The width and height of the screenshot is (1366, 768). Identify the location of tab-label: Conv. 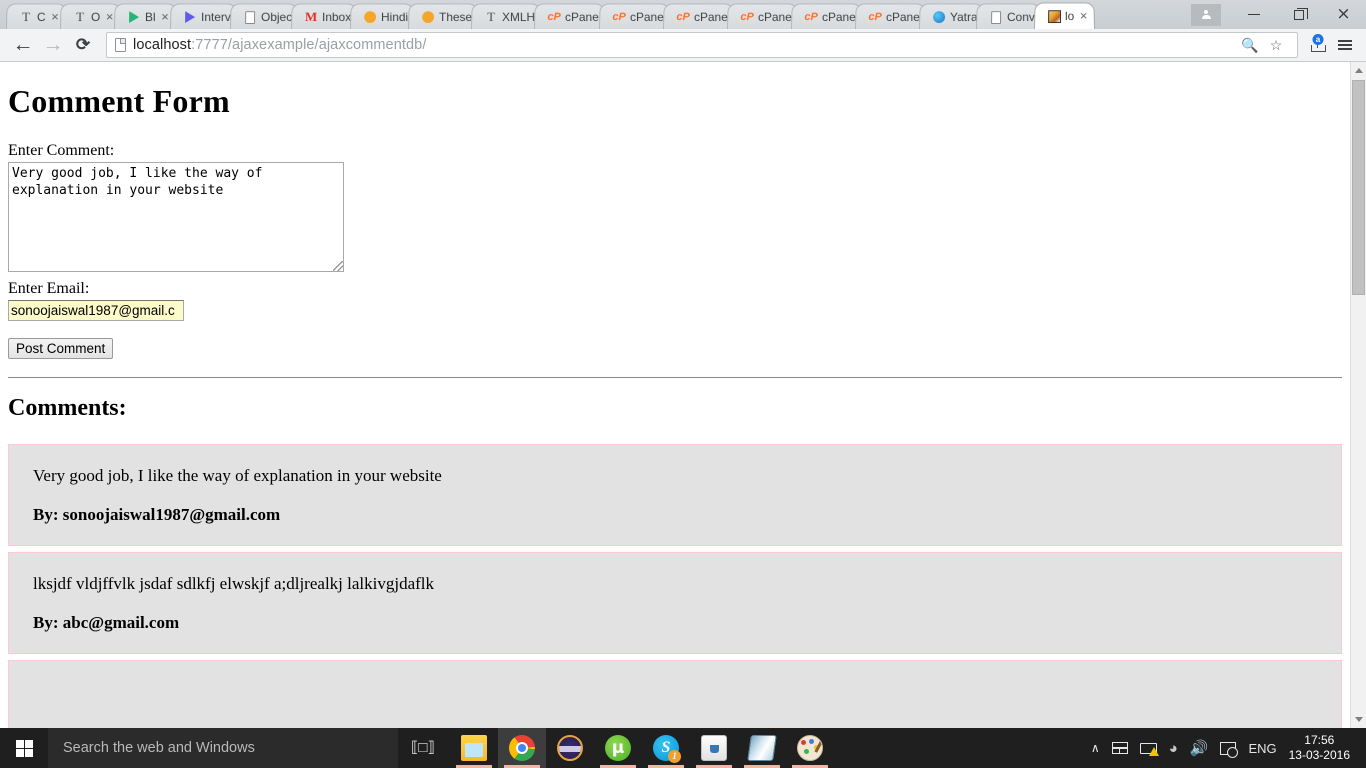
(1021, 16).